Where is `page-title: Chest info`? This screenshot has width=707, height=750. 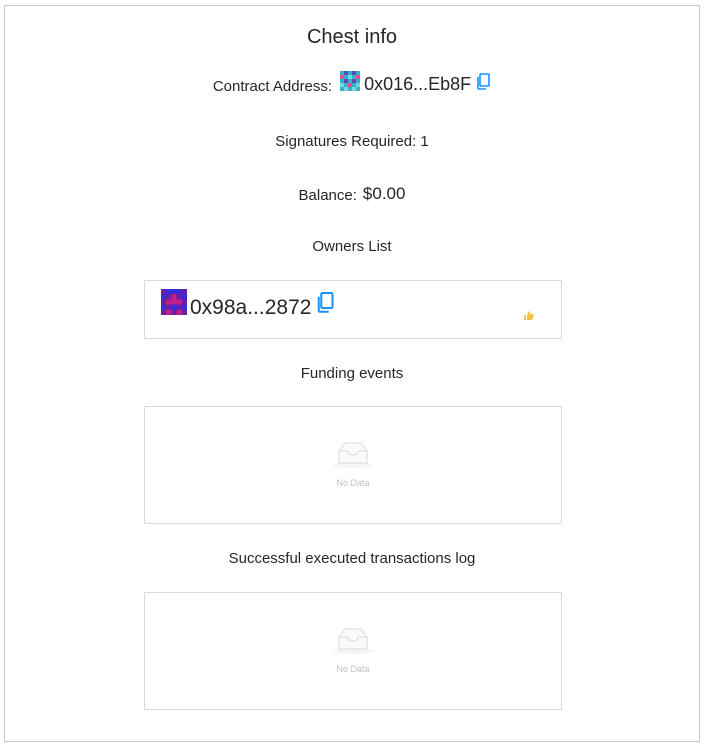
page-title: Chest info is located at coordinates (352, 37).